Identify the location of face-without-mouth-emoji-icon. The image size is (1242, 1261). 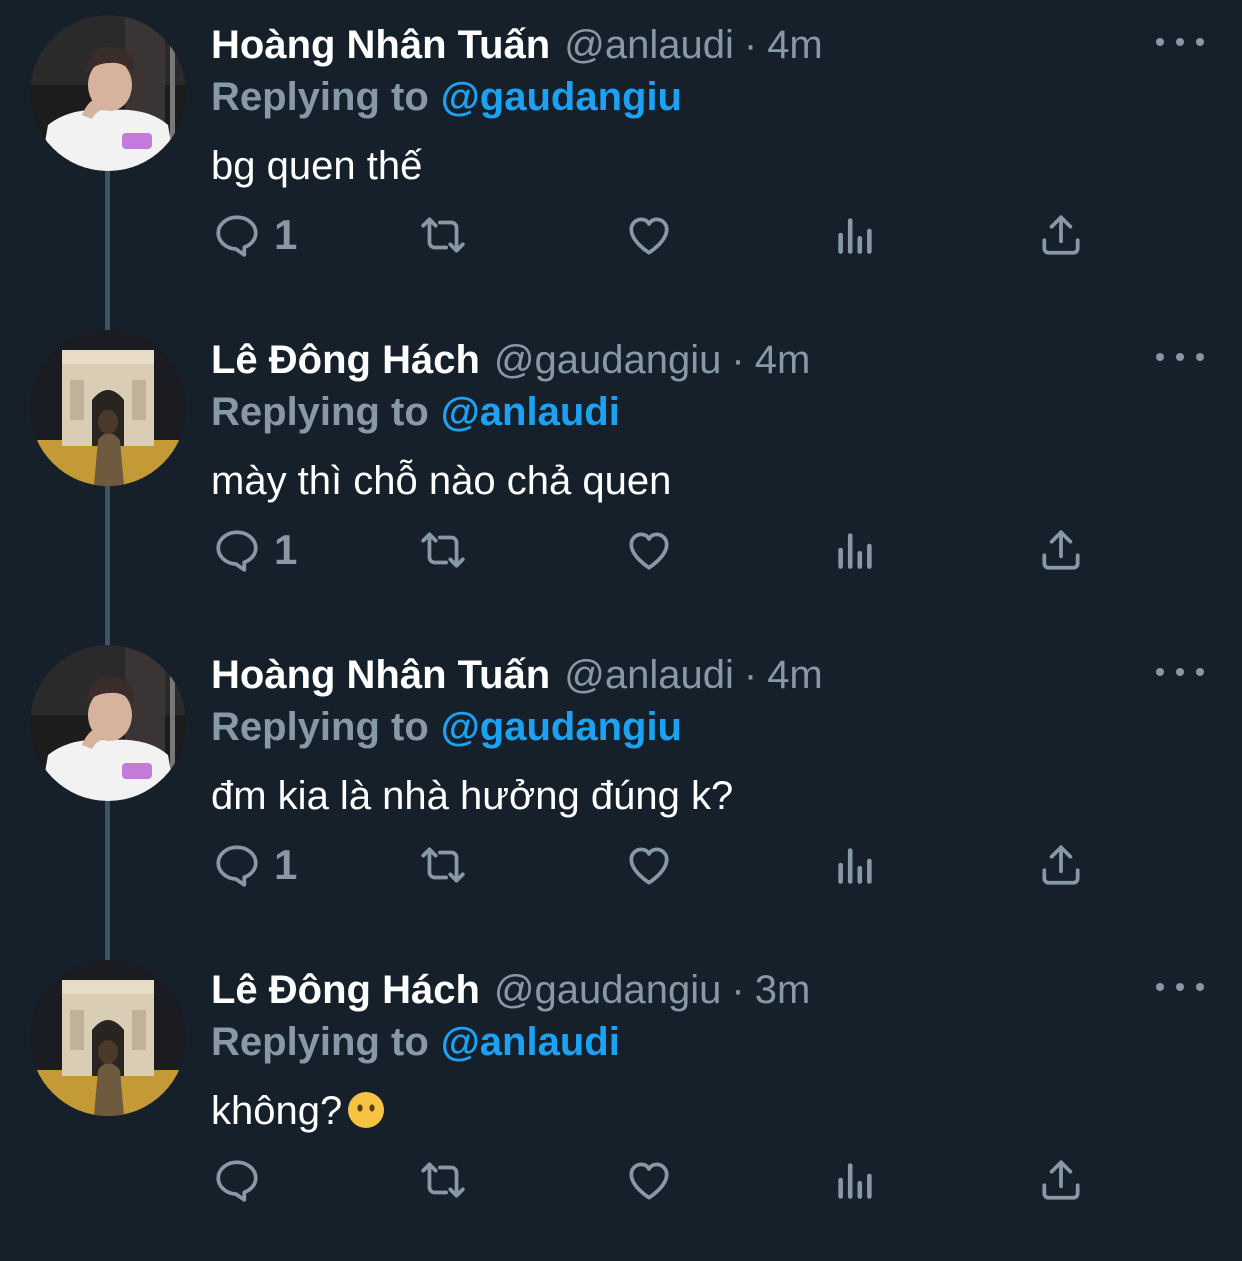
(366, 1110).